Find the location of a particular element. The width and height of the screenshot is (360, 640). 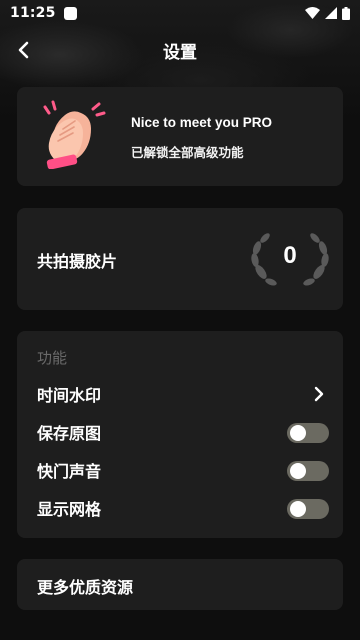

chevron-right-icon is located at coordinates (319, 394).